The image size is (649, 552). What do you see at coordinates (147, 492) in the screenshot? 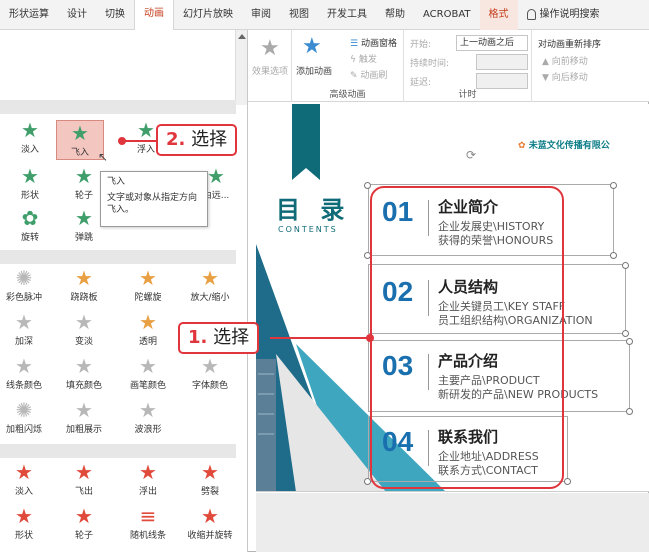
I see `float-out-label: 浮出` at bounding box center [147, 492].